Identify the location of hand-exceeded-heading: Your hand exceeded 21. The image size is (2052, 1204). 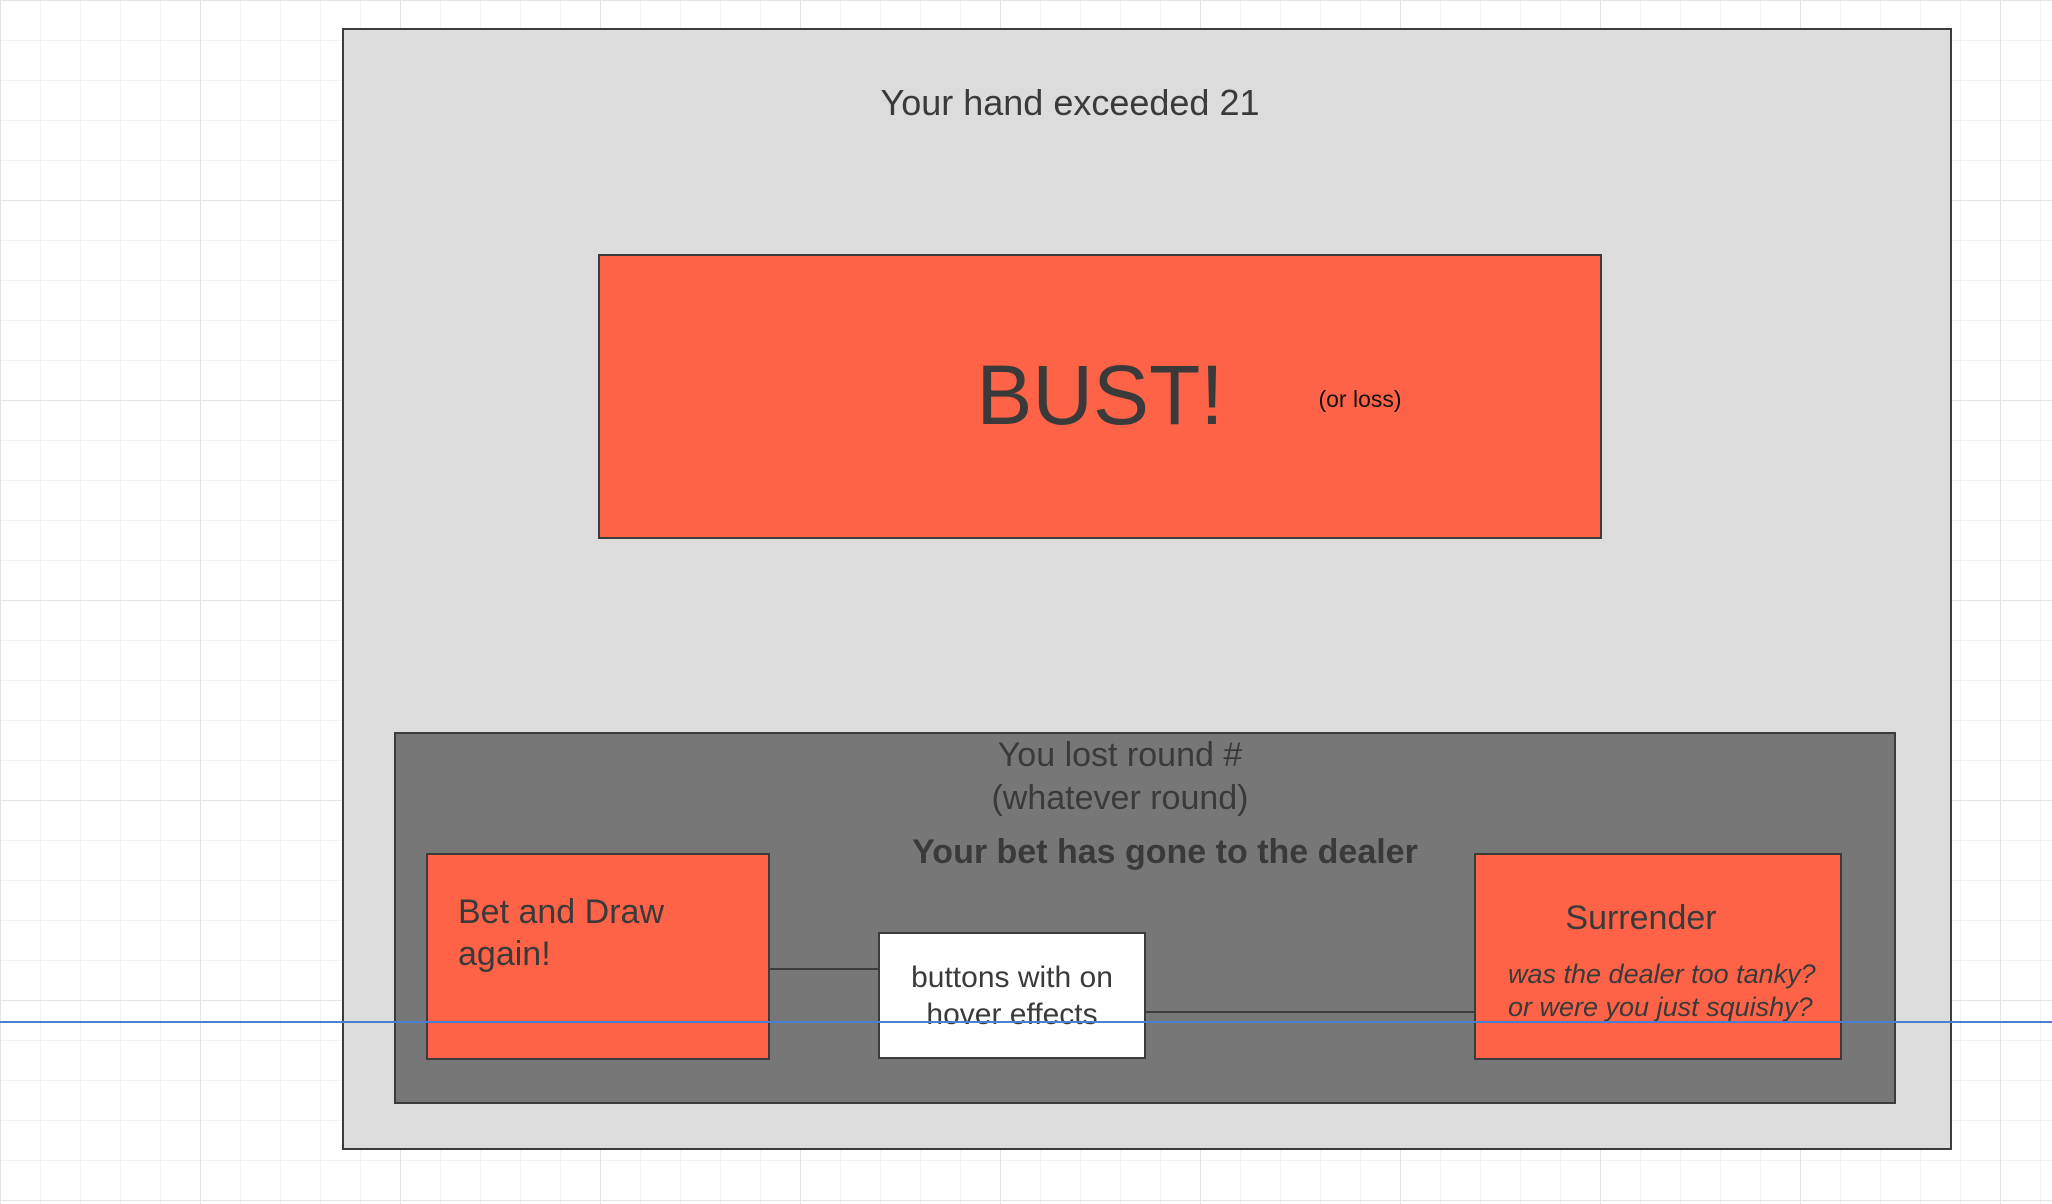
(1070, 102).